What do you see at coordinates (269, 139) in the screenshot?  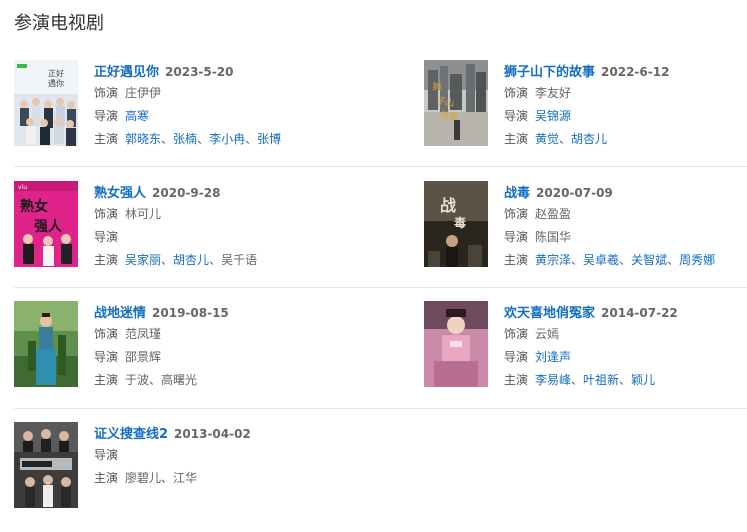 I see `cast-link: 张博` at bounding box center [269, 139].